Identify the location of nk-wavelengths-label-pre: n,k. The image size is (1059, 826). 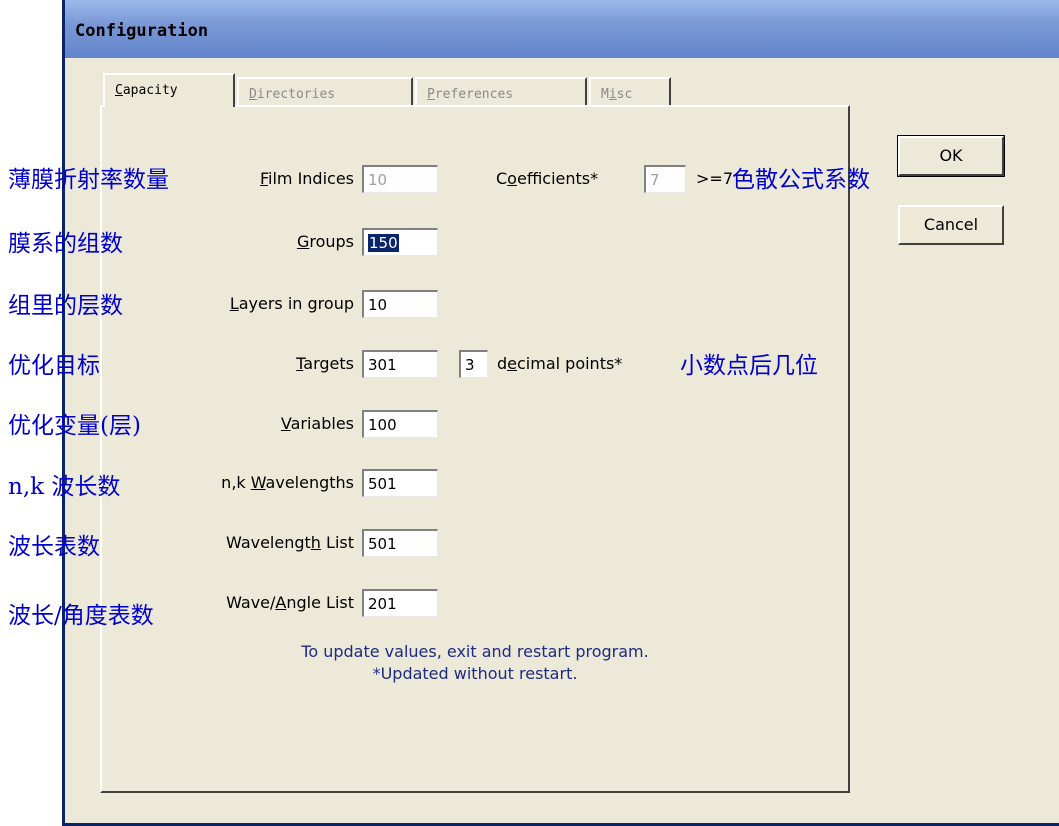
(236, 482).